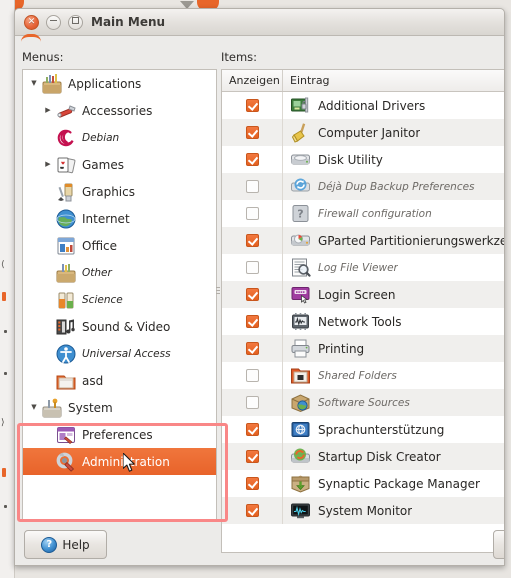 The width and height of the screenshot is (511, 578). Describe the element at coordinates (105, 83) in the screenshot. I see `tree-item-label: Applications` at that location.